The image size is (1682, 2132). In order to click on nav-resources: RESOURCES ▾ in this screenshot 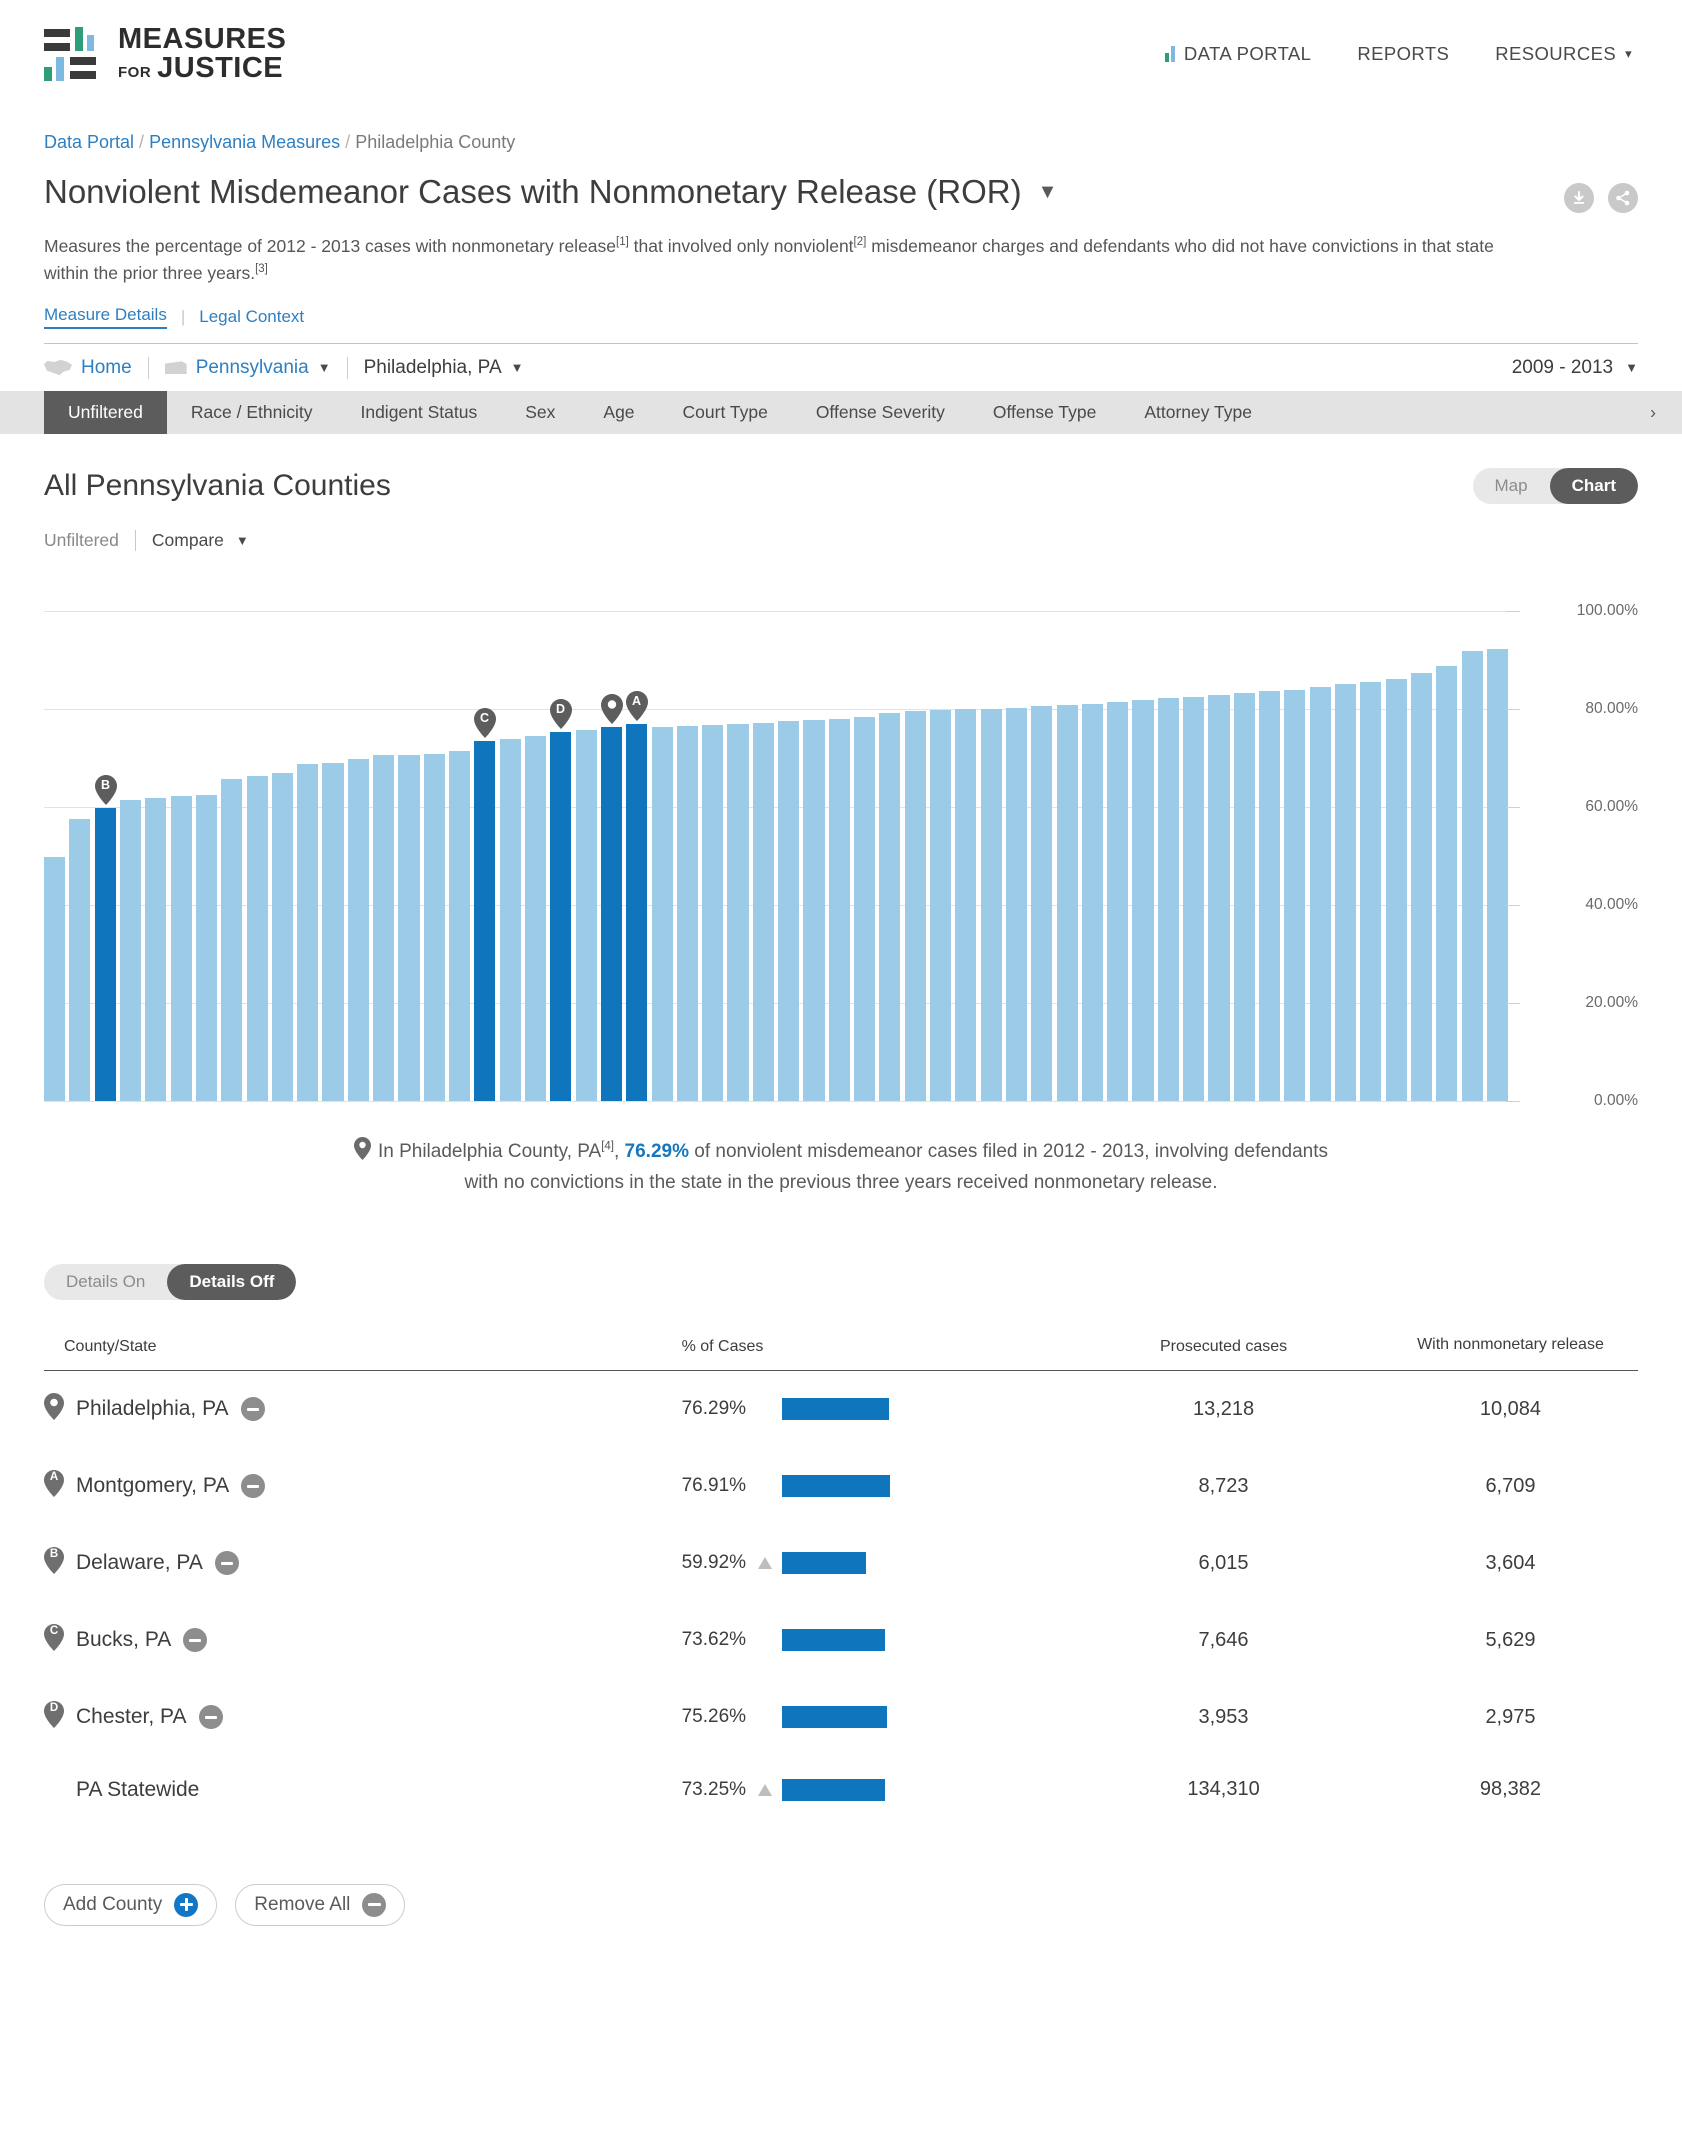, I will do `click(1563, 54)`.